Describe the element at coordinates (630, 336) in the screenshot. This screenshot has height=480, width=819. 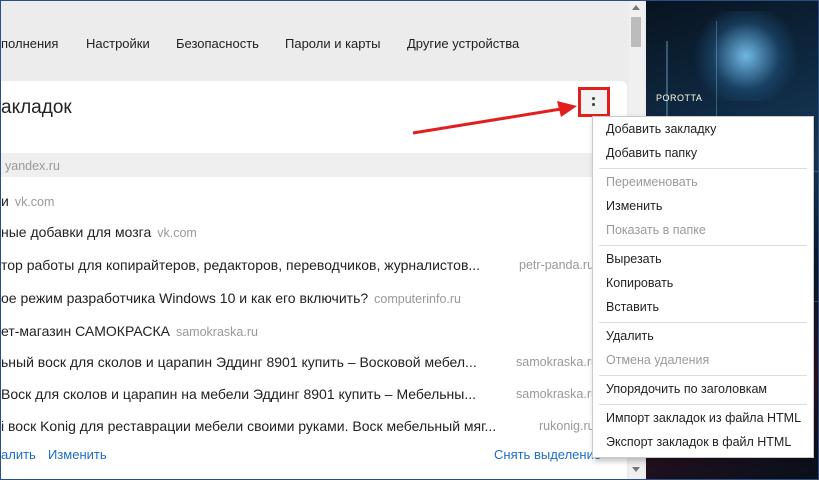
I see `menu-item-delete: Удалить` at that location.